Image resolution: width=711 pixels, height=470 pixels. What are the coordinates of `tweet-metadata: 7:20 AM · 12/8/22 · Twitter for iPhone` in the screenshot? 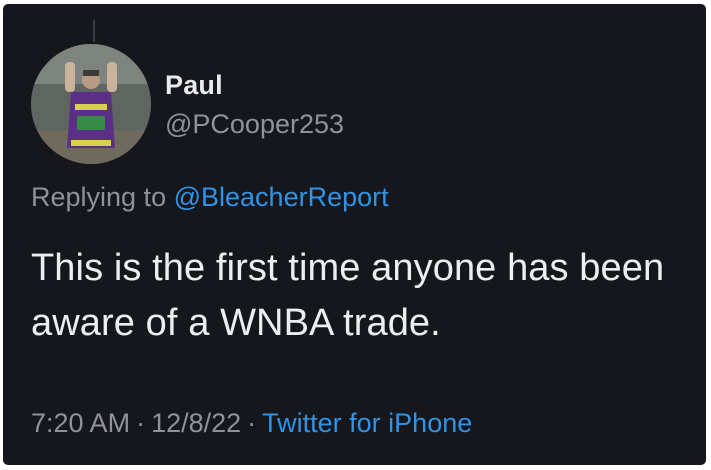 It's located at (251, 423).